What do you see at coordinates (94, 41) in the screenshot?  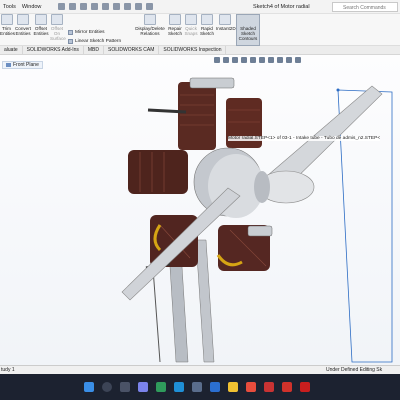 I see `linear-sketch-pattern-button: Linear Sketch Pattern` at bounding box center [94, 41].